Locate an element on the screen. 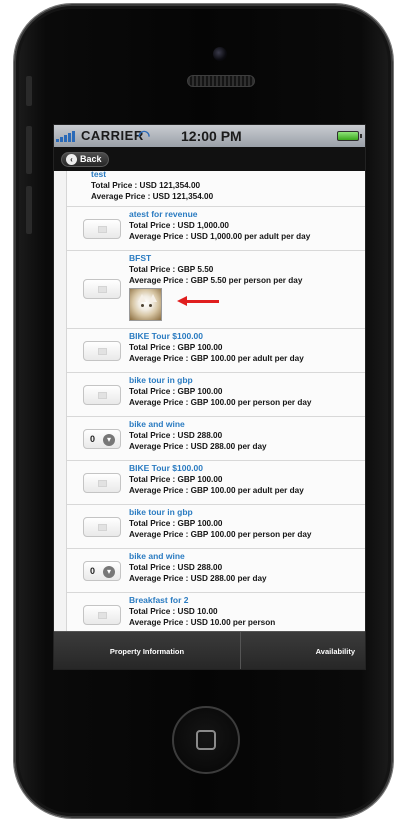  back-button-label: Back is located at coordinates (91, 159).